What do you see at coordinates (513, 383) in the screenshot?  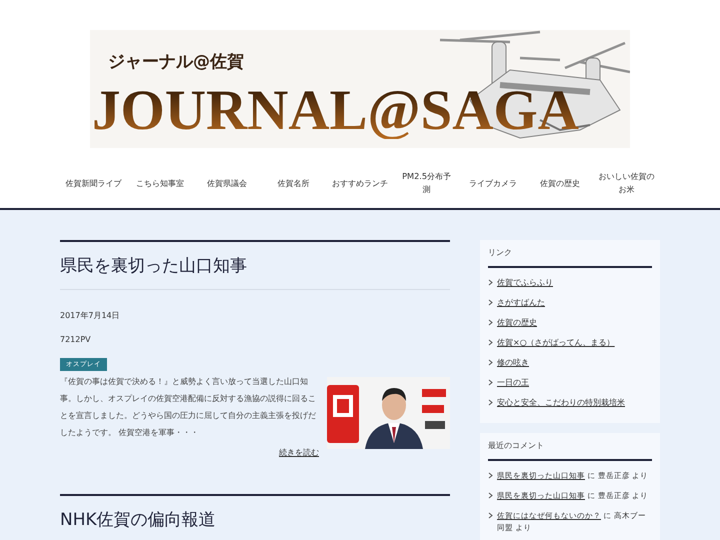 I see `sidebar-link: 一日の王` at bounding box center [513, 383].